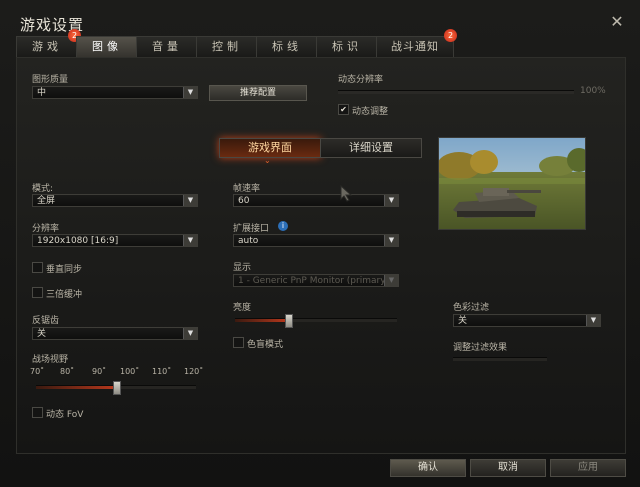  I want to click on fov-tick: 120˚, so click(194, 371).